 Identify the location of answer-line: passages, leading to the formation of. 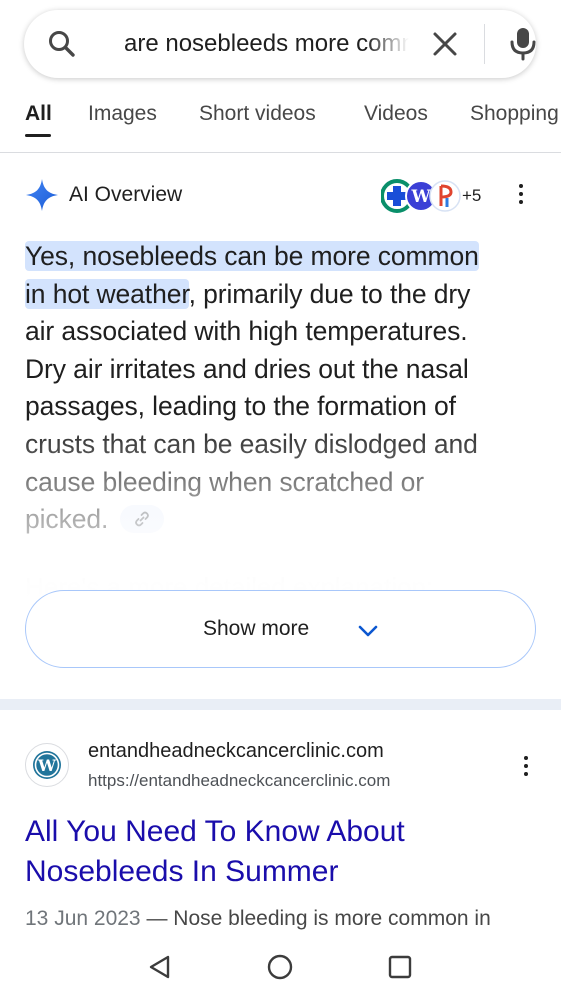
(240, 406).